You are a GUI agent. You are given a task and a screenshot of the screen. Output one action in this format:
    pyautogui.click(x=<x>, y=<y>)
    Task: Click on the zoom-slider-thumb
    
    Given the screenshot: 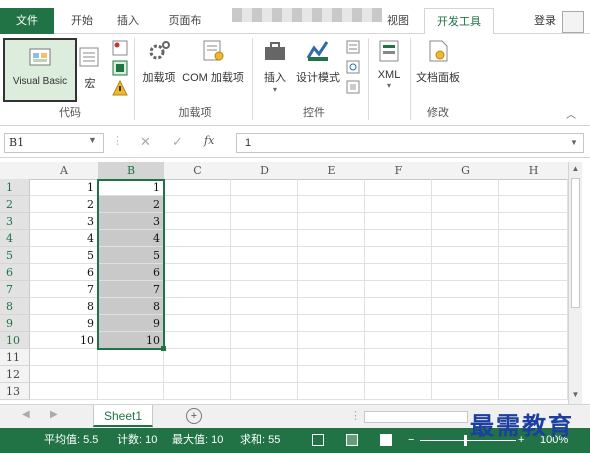 What is the action you would take?
    pyautogui.click(x=465, y=440)
    